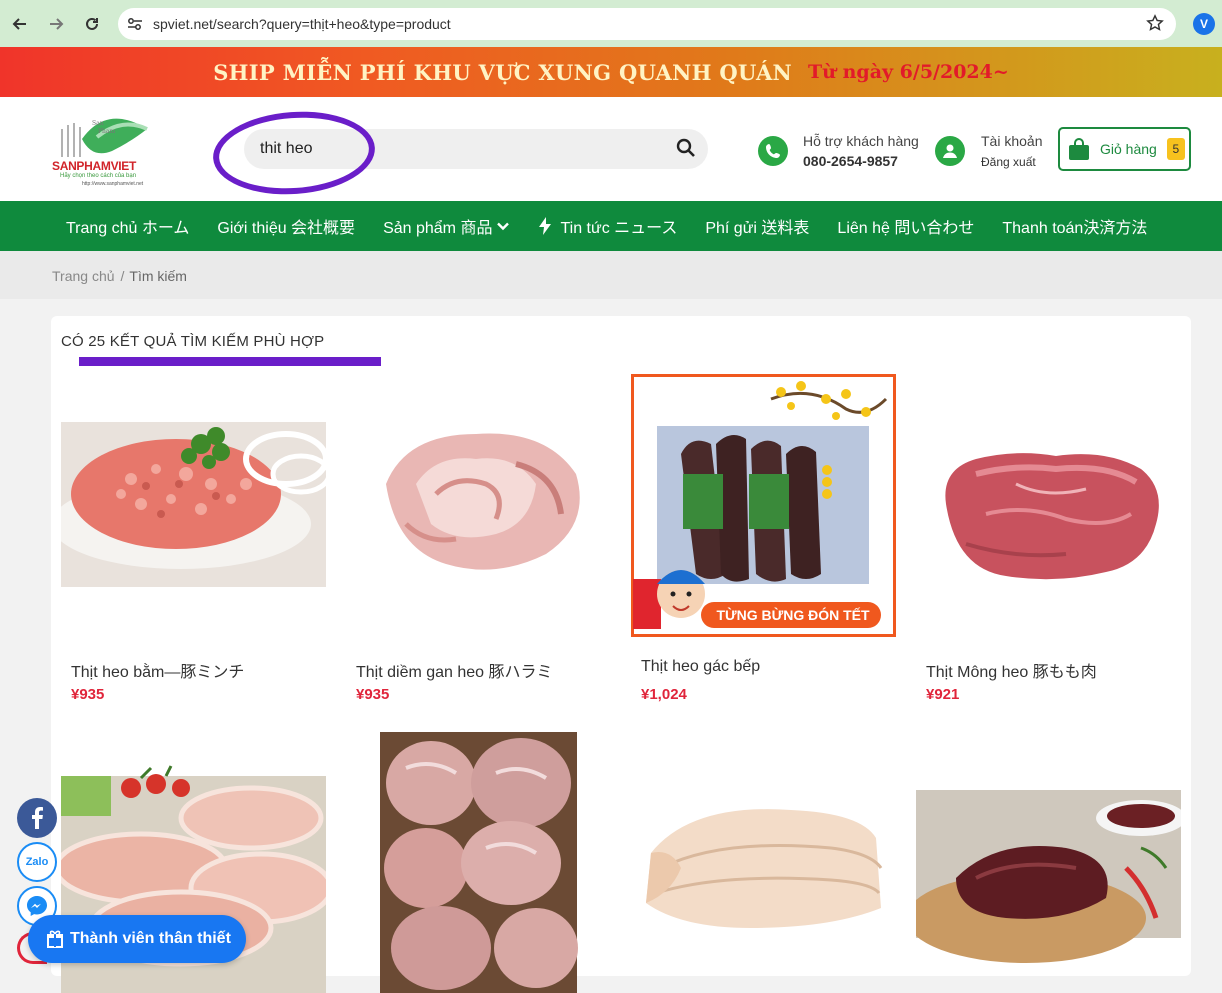 The height and width of the screenshot is (993, 1222). Describe the element at coordinates (98, 176) in the screenshot. I see `logo-slogan: Hãy chọn theo cách của bạn` at that location.